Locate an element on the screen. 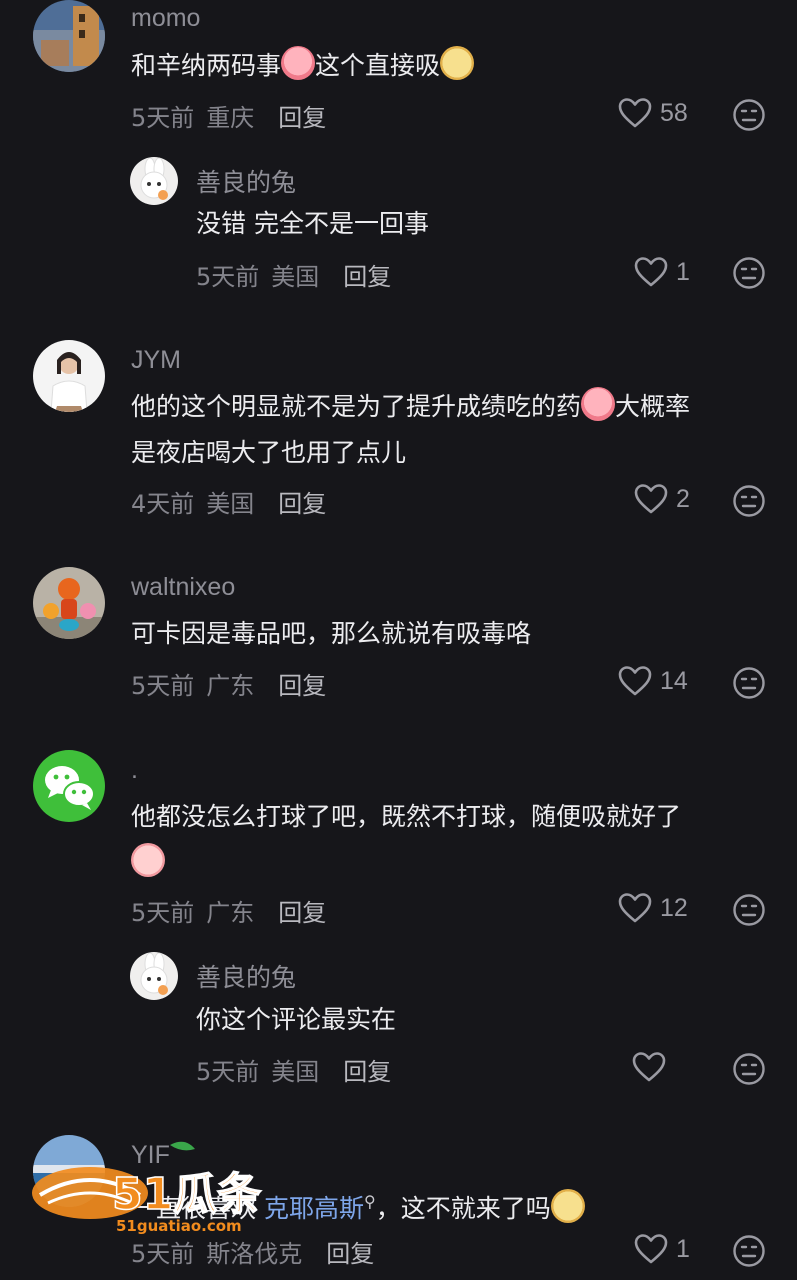 Image resolution: width=797 pixels, height=1280 pixels. comment-text: 没错 完全不是一回事 is located at coordinates (312, 223).